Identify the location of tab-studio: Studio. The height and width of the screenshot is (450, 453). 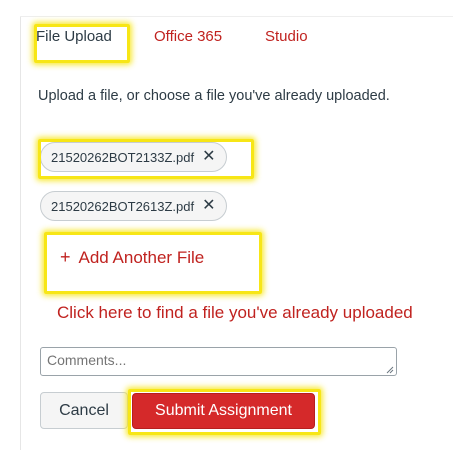
(286, 36).